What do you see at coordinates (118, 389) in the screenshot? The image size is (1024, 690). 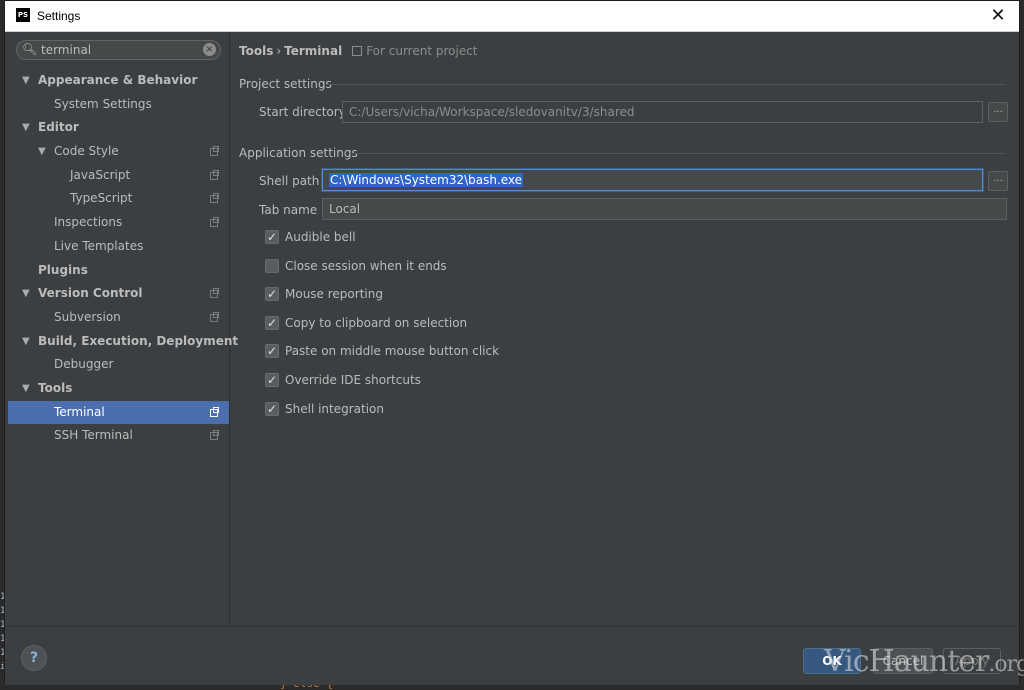 I see `sidebar-item: ▼ Tools` at bounding box center [118, 389].